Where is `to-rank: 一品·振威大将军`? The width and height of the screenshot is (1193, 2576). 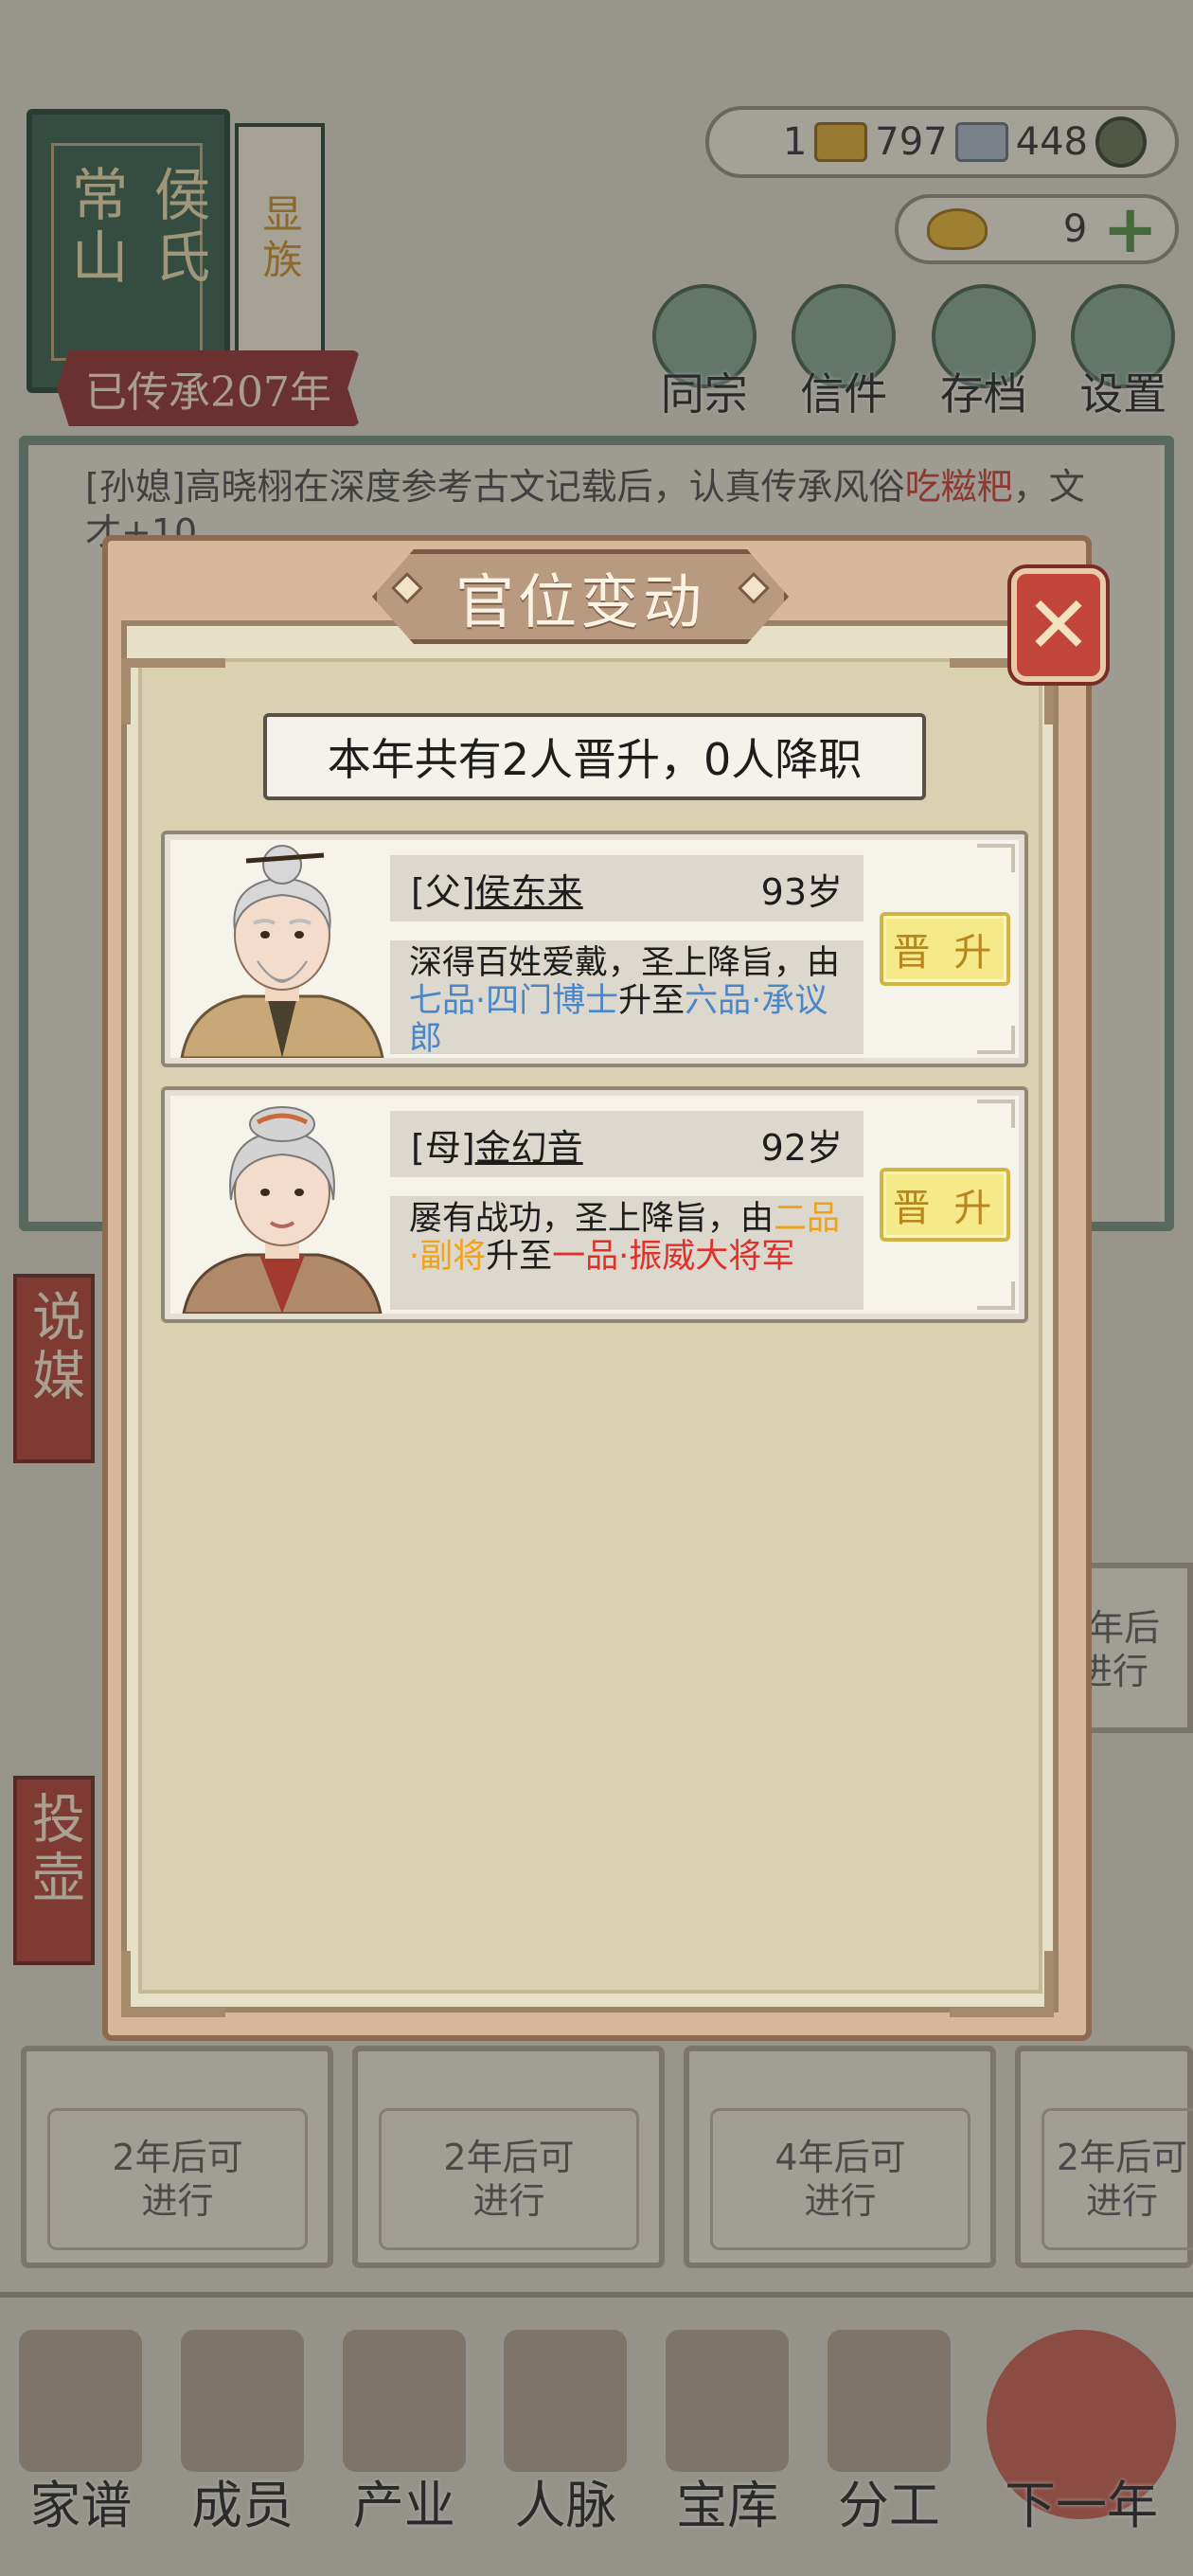 to-rank: 一品·振威大将军 is located at coordinates (673, 1257).